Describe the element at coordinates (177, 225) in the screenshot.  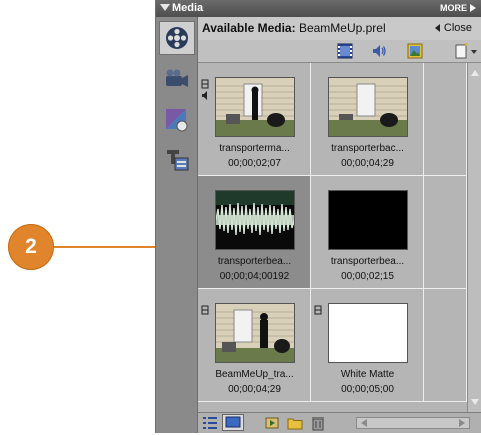
I see `media-sidebar` at that location.